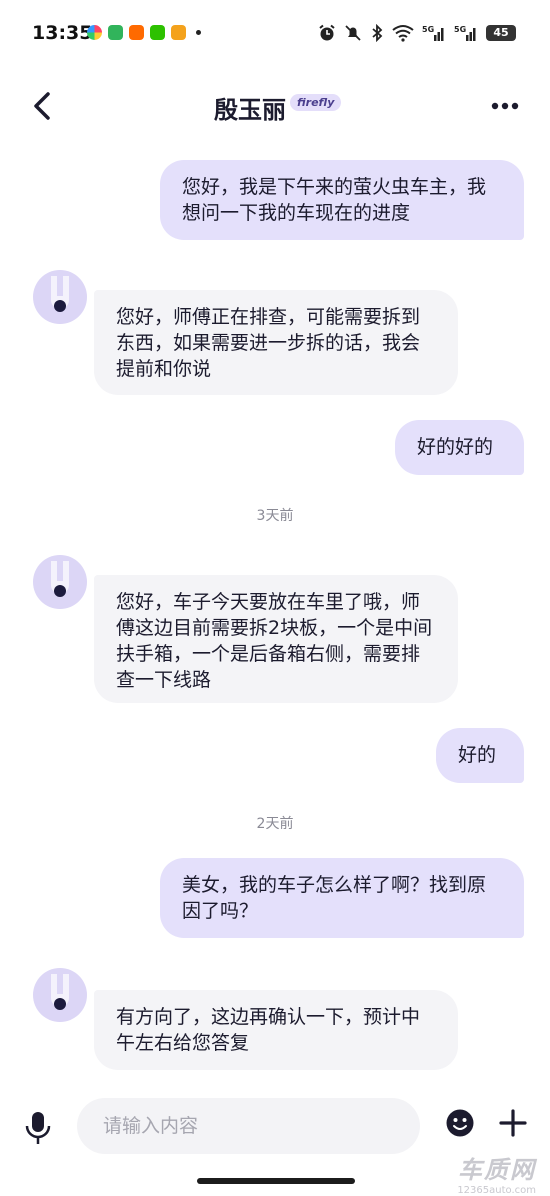 The height and width of the screenshot is (1196, 550). What do you see at coordinates (377, 33) in the screenshot?
I see `bluetooth-icon` at bounding box center [377, 33].